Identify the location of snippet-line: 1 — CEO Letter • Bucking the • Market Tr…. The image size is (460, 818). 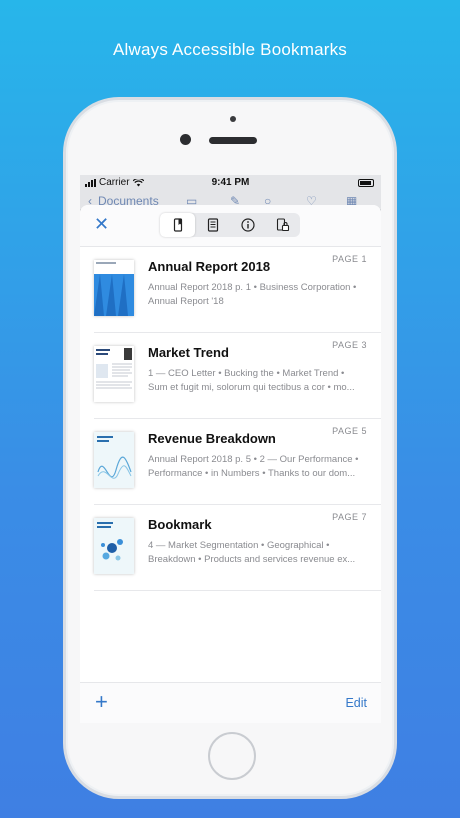
(246, 373).